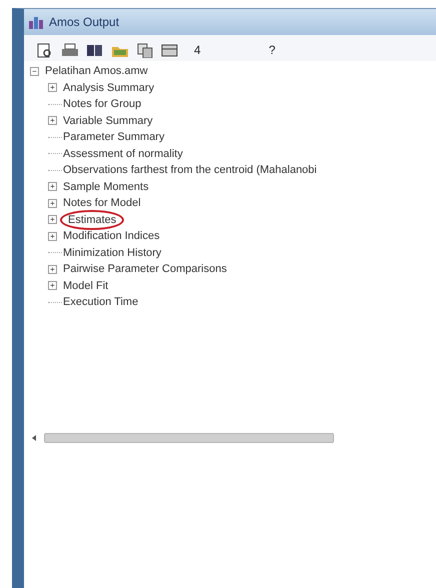 Image resolution: width=436 pixels, height=588 pixels. I want to click on tree-toggle: −, so click(34, 71).